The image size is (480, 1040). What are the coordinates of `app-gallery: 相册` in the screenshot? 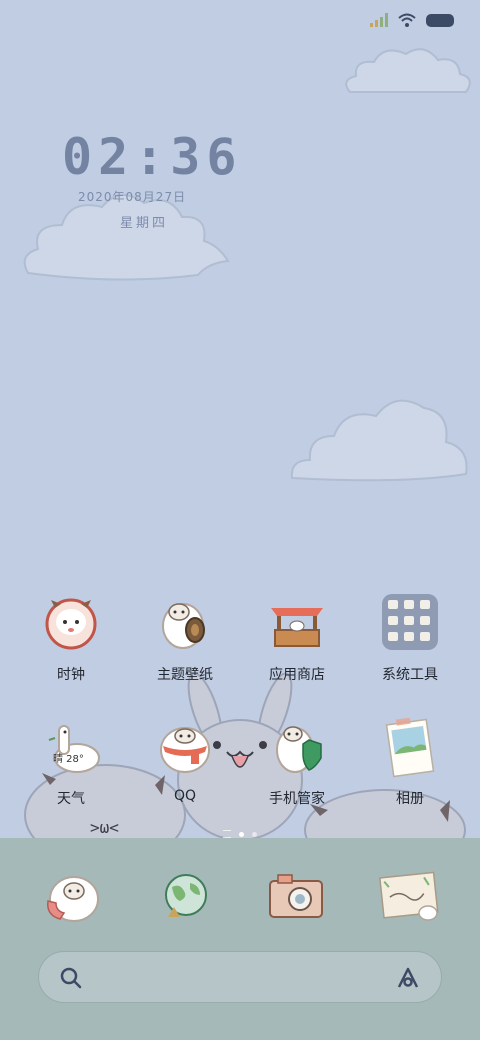 It's located at (410, 767).